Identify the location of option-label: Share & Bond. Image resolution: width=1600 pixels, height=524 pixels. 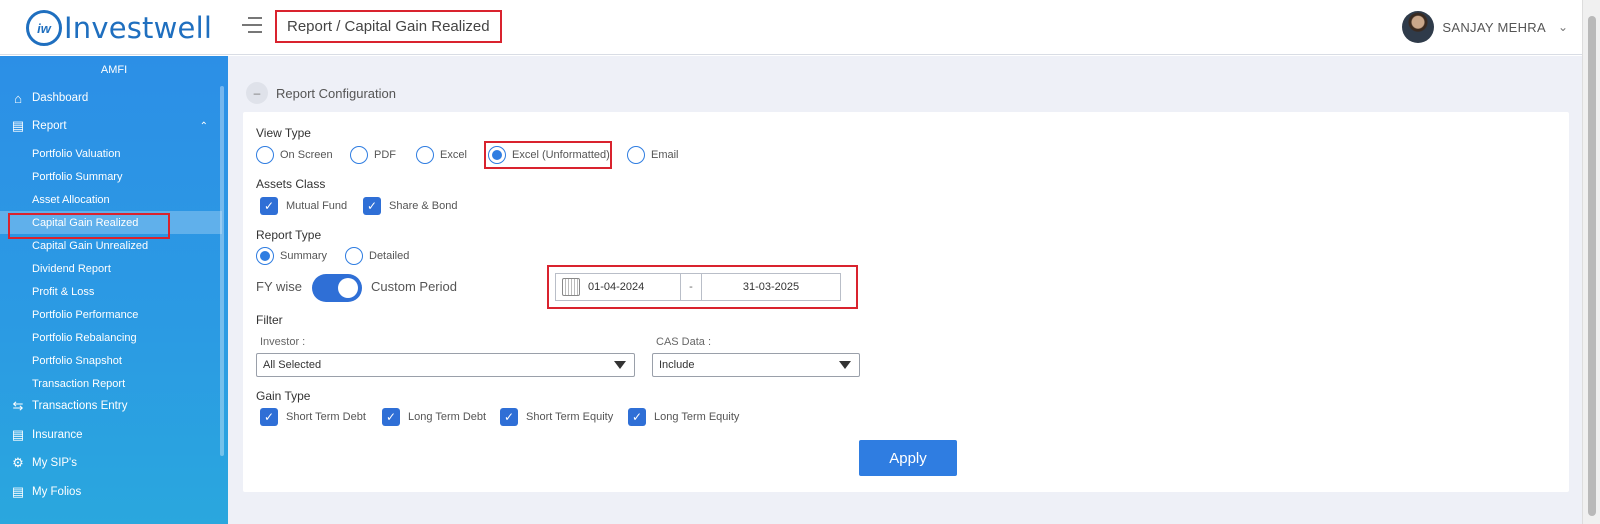
(423, 206).